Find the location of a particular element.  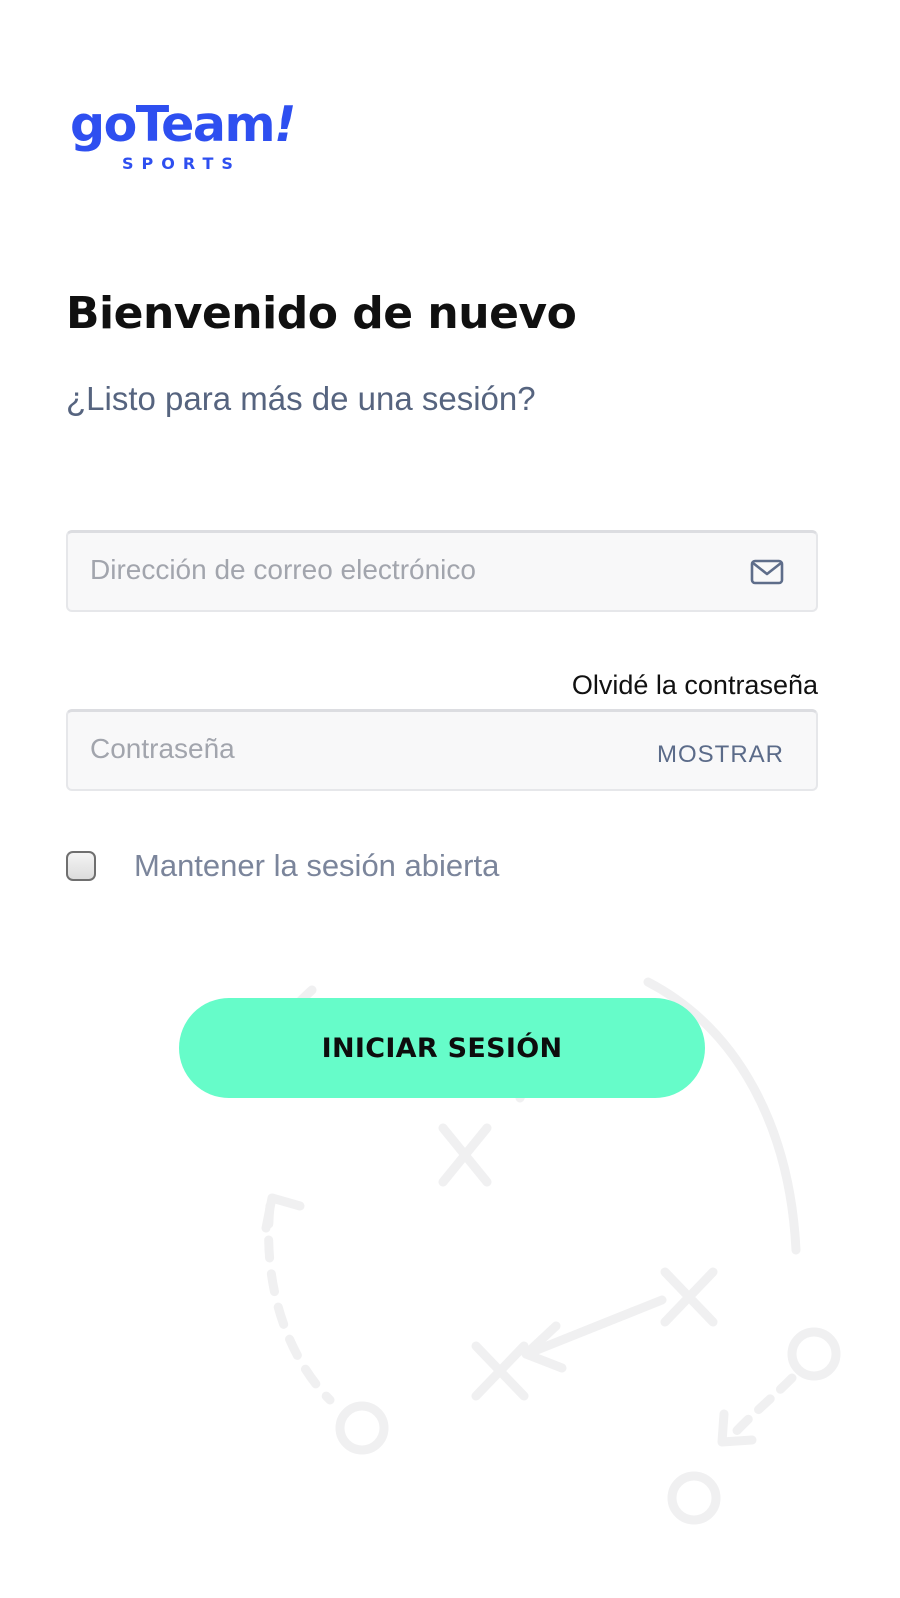

logo-sports-text: SPORTS is located at coordinates (181, 163).